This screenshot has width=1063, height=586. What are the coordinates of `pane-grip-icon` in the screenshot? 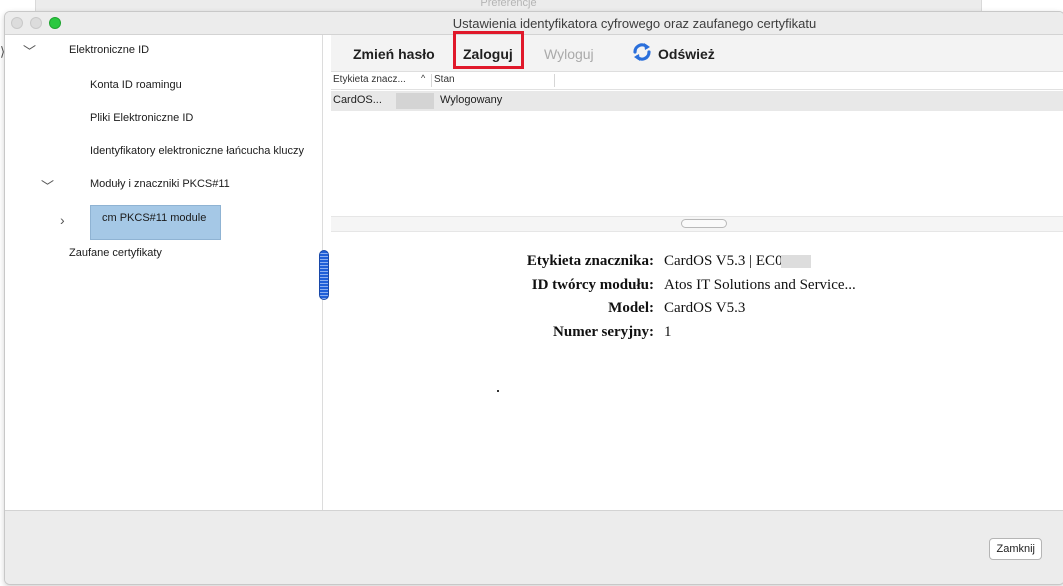 It's located at (704, 223).